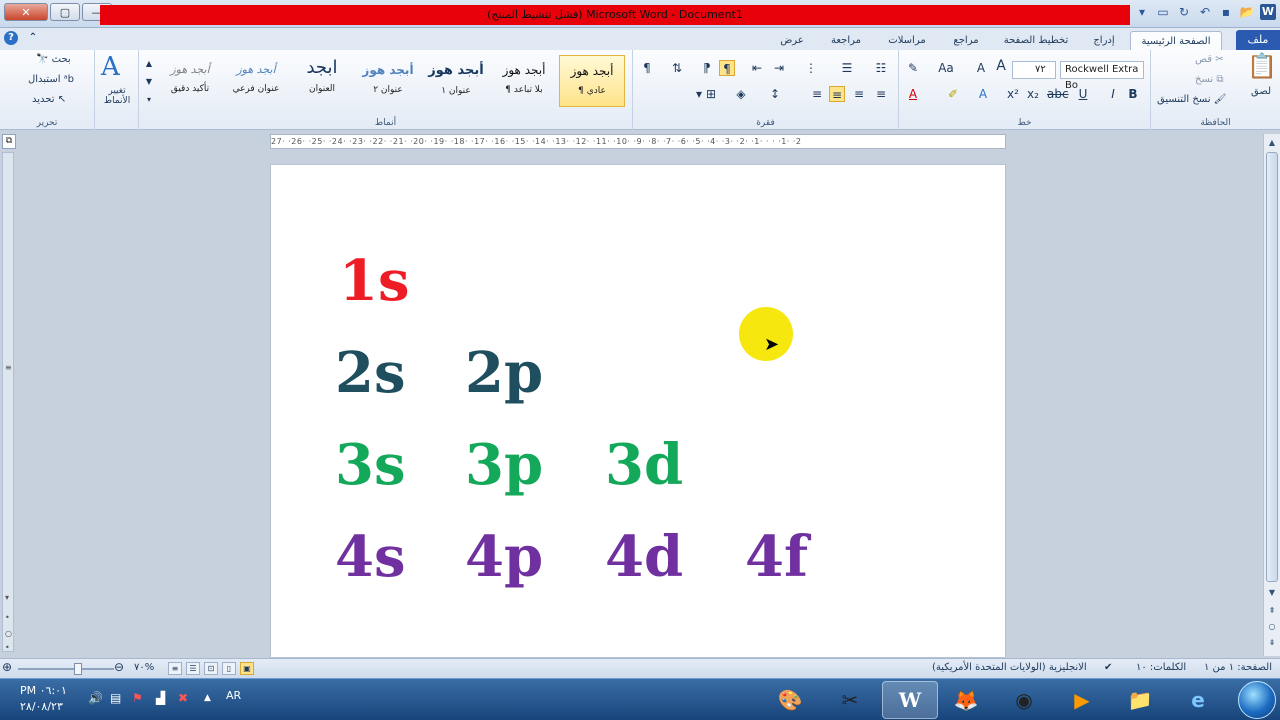 This screenshot has height=720, width=1280. I want to click on tab-view: عرض, so click(792, 40).